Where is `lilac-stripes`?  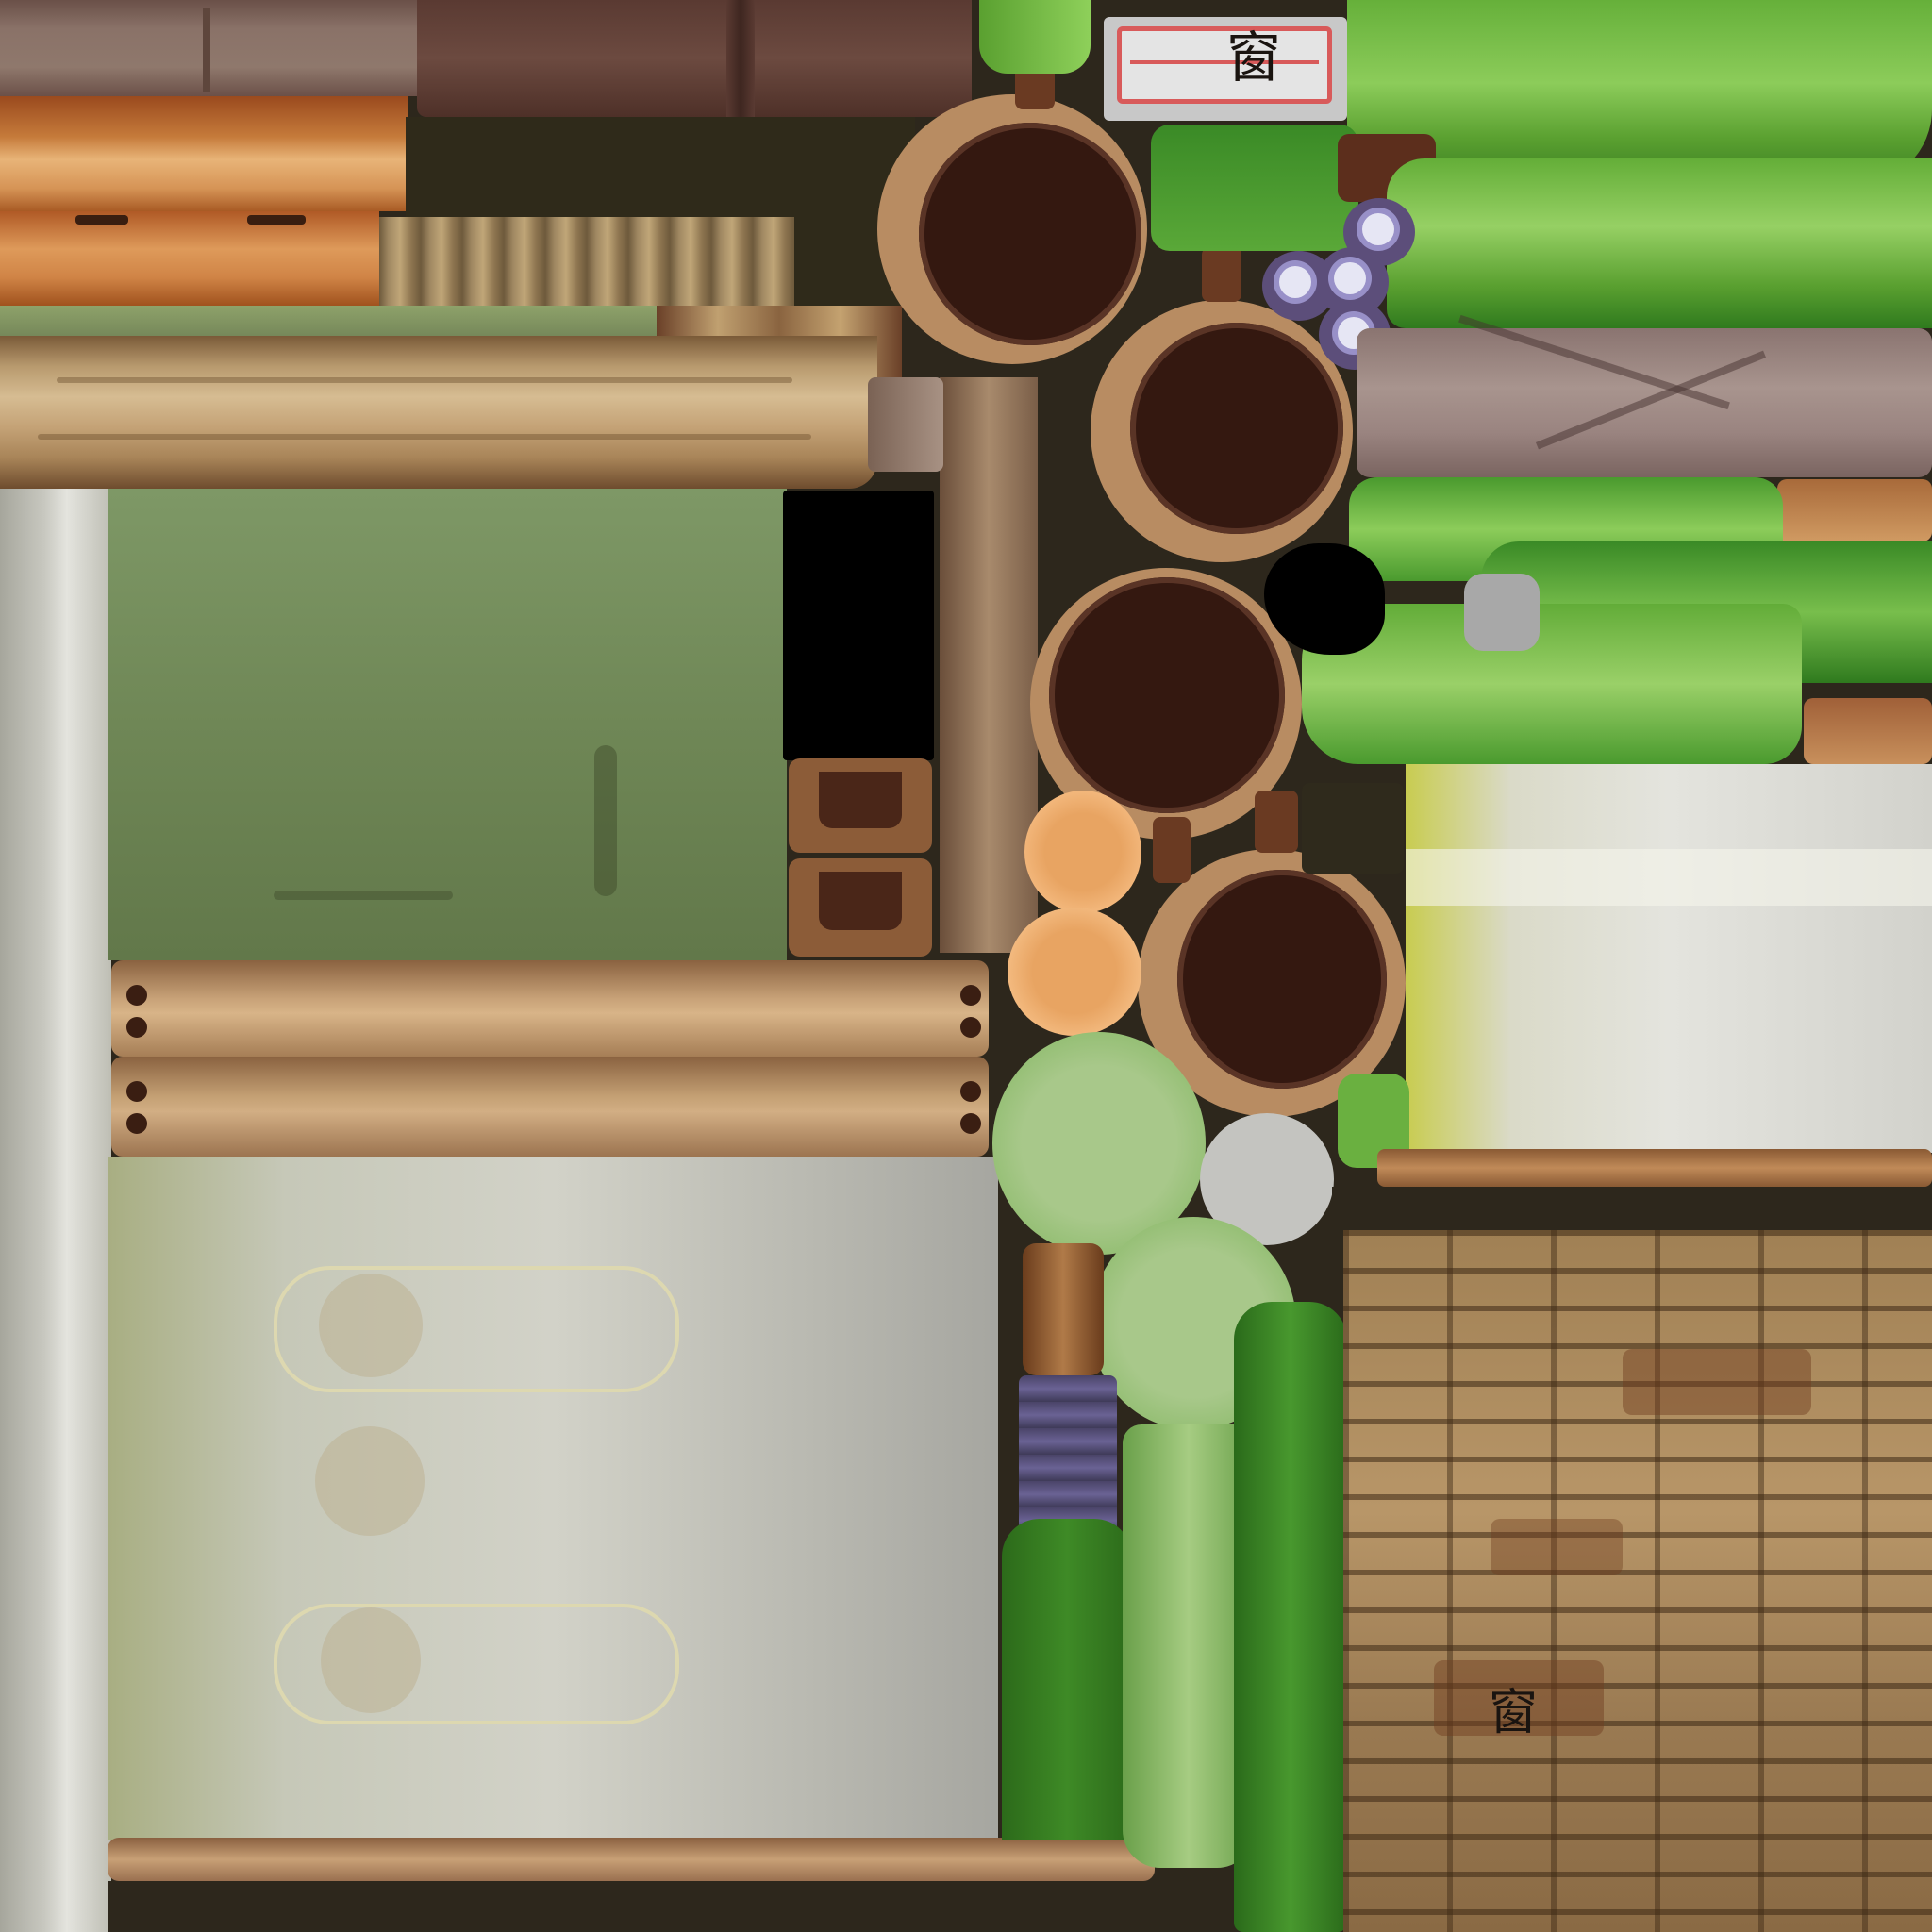
lilac-stripes is located at coordinates (1068, 1458).